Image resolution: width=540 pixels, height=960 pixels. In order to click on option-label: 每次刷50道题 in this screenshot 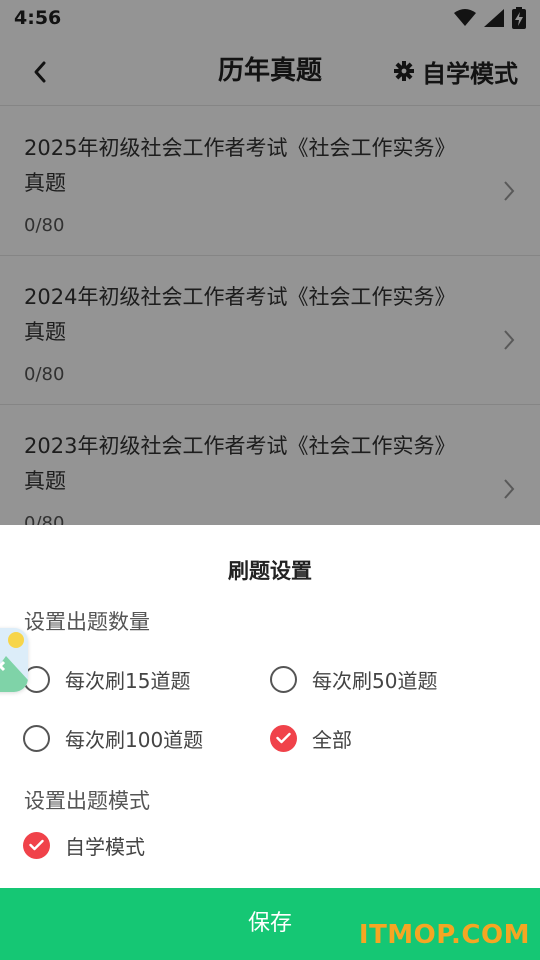, I will do `click(375, 680)`.